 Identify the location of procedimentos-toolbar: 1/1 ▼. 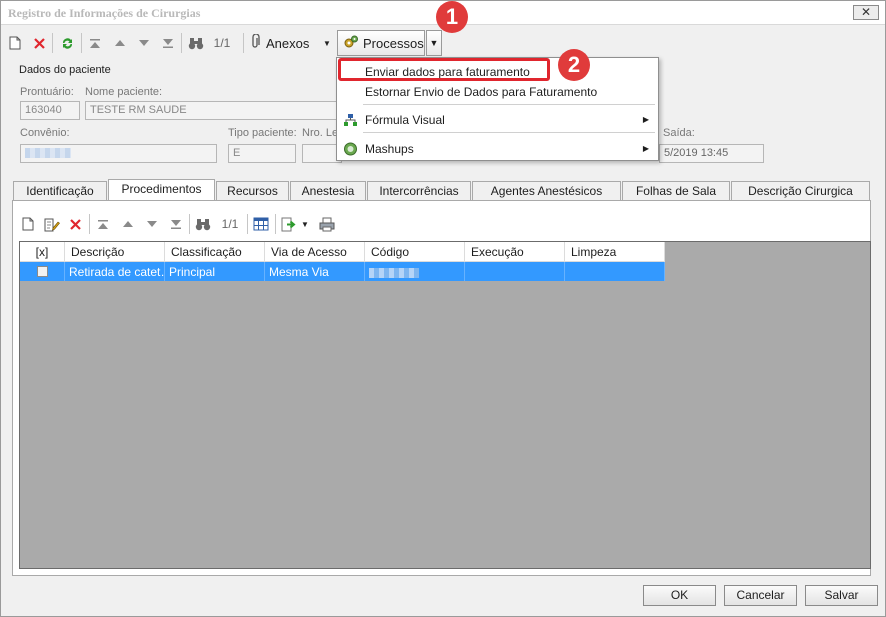
(185, 224).